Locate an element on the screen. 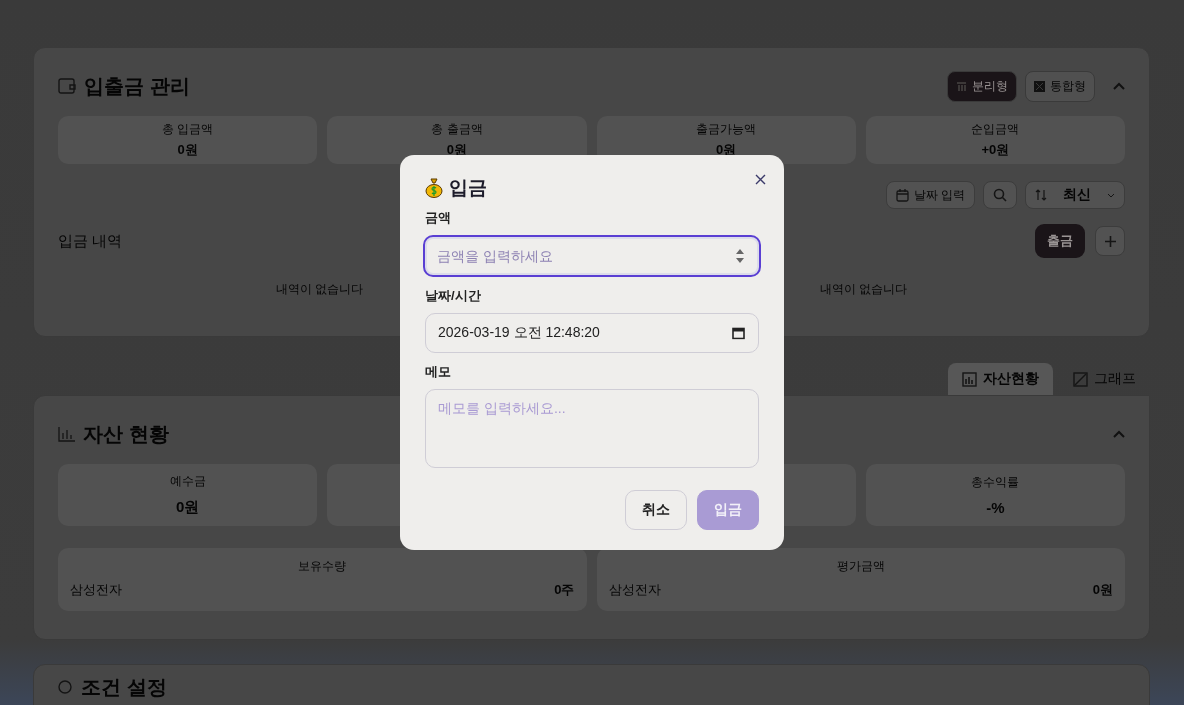  amount-field: 금액을 입력하세요 is located at coordinates (592, 256).